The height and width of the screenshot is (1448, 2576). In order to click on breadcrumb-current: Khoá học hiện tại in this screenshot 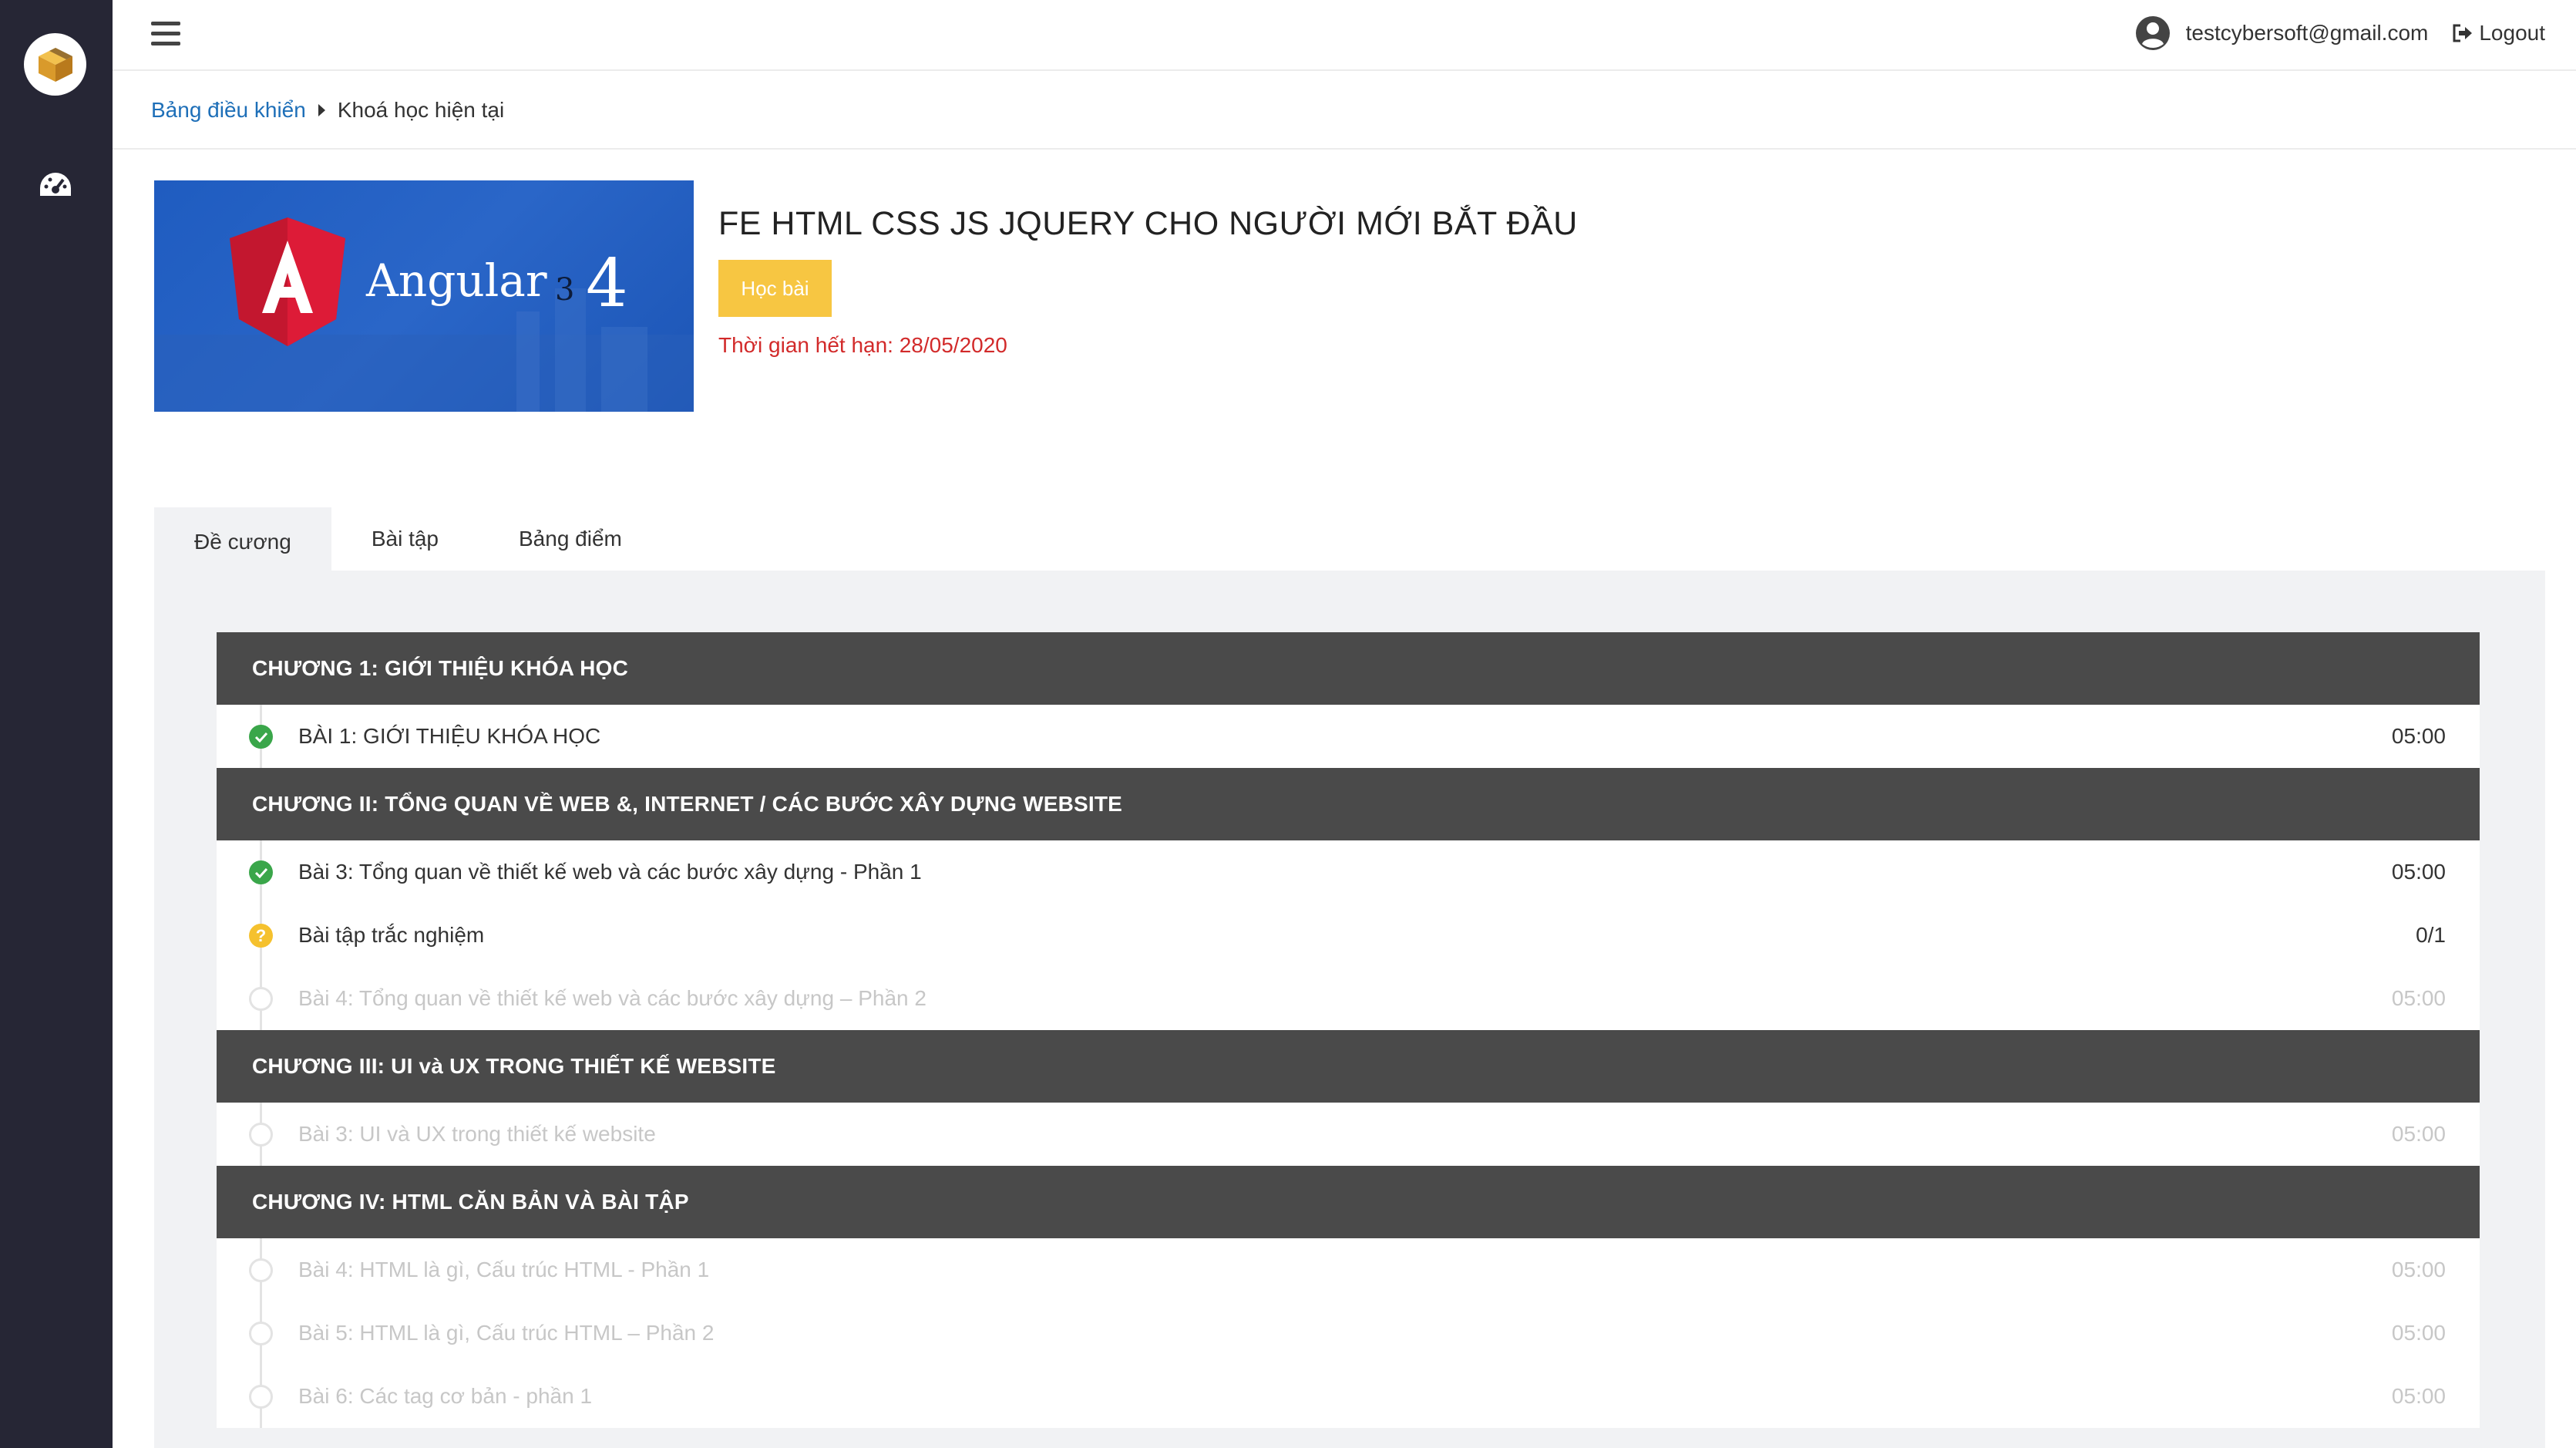, I will do `click(421, 110)`.